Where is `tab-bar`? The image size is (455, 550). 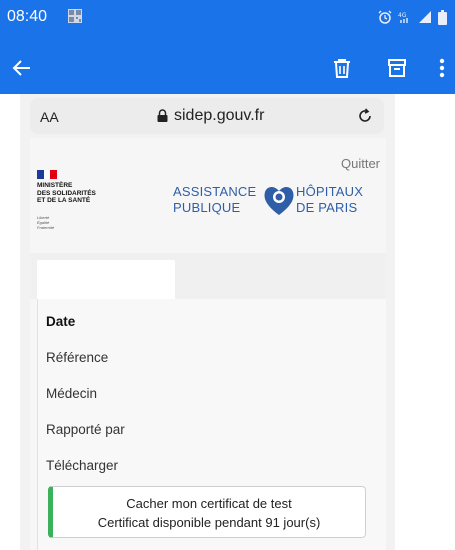 tab-bar is located at coordinates (208, 276).